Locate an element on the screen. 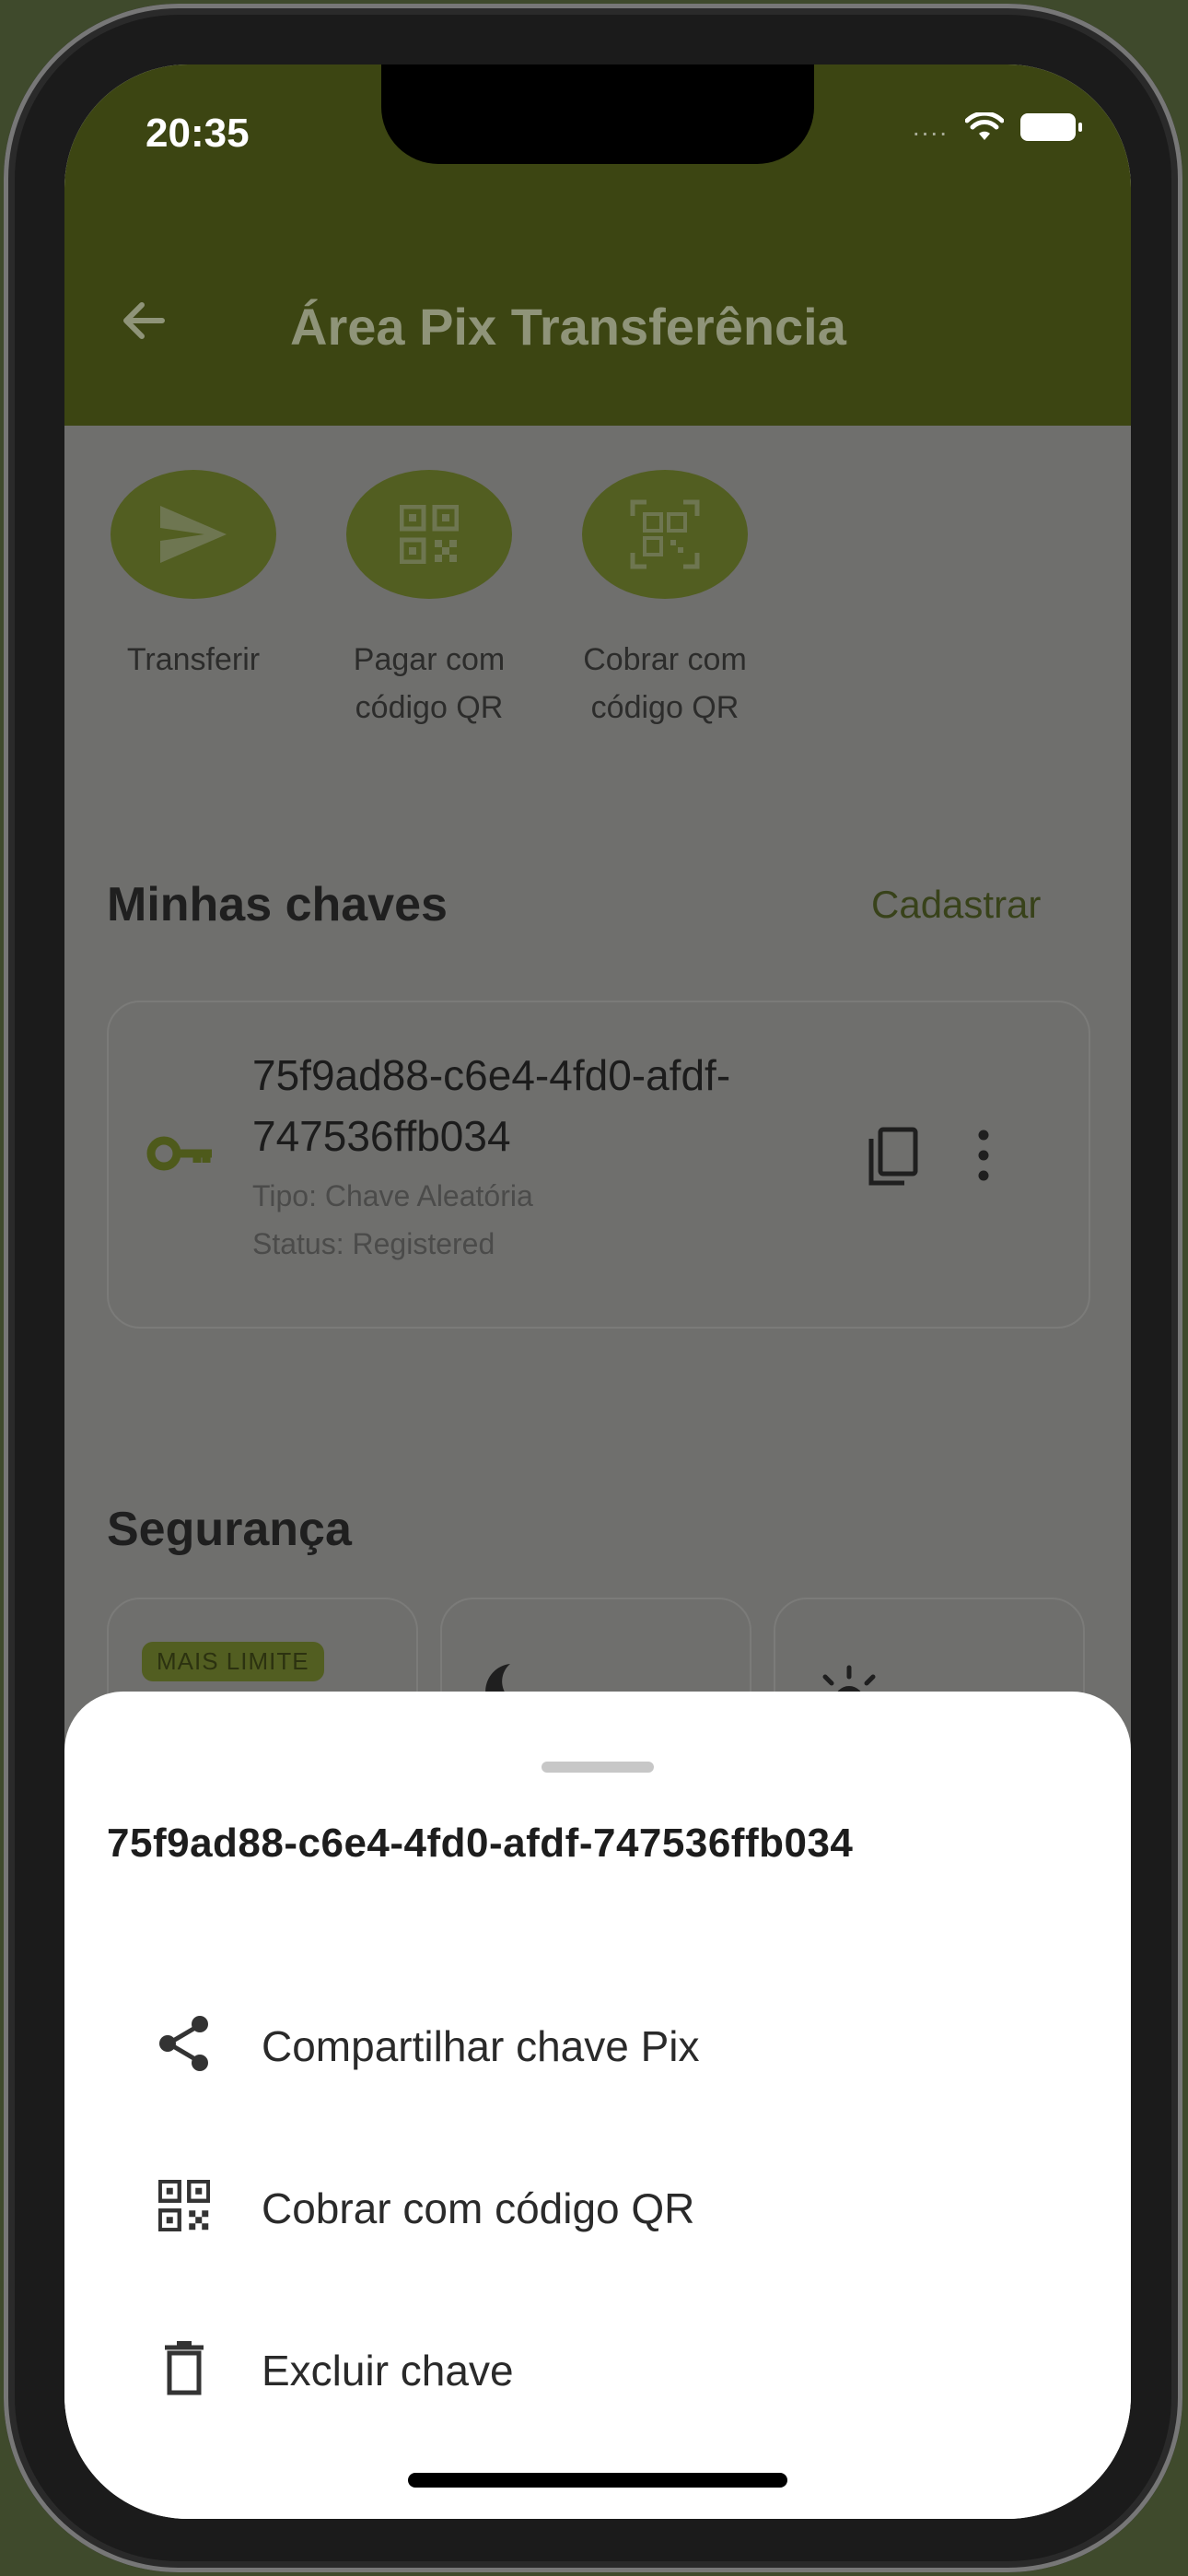 Image resolution: width=1188 pixels, height=2576 pixels. action-pagar-qr: Pagar com código QR is located at coordinates (429, 601).